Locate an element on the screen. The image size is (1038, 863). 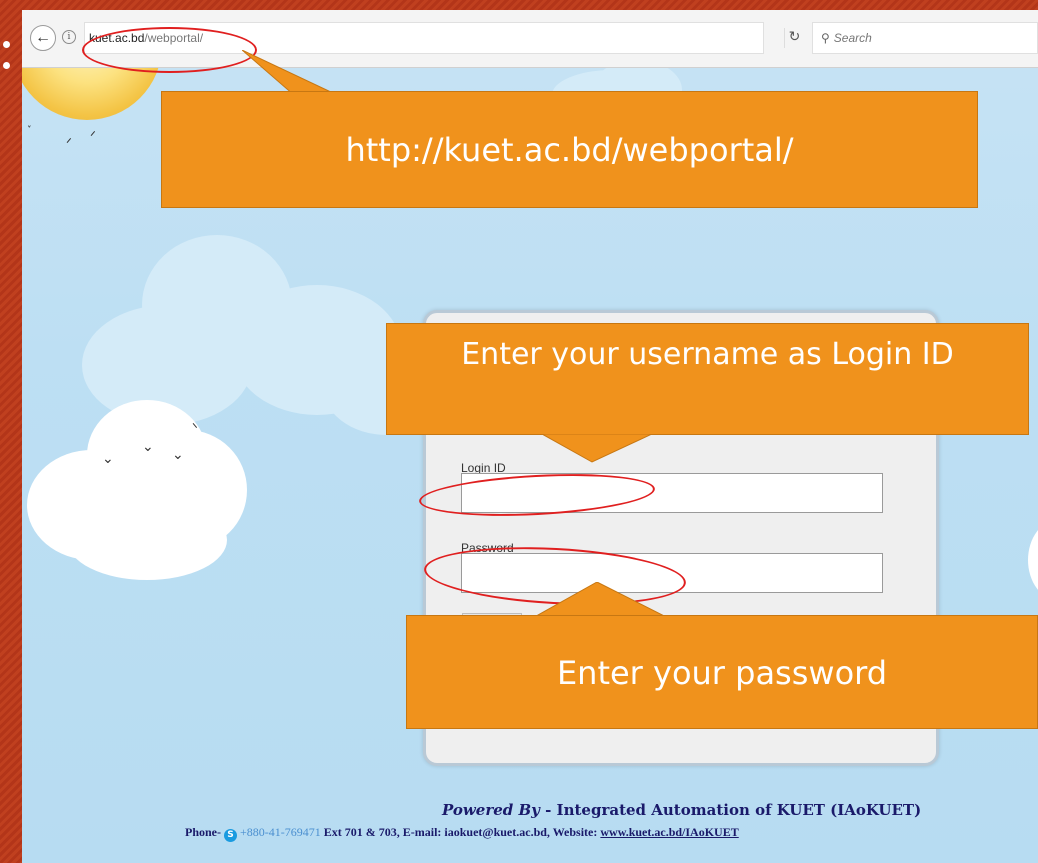
url-callout-text: http://kuet.ac.bd/webportal/ is located at coordinates (569, 150).